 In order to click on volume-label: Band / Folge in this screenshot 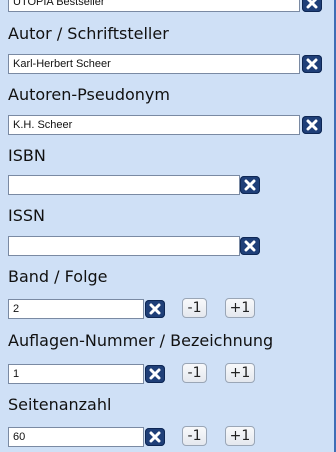, I will do `click(58, 276)`.